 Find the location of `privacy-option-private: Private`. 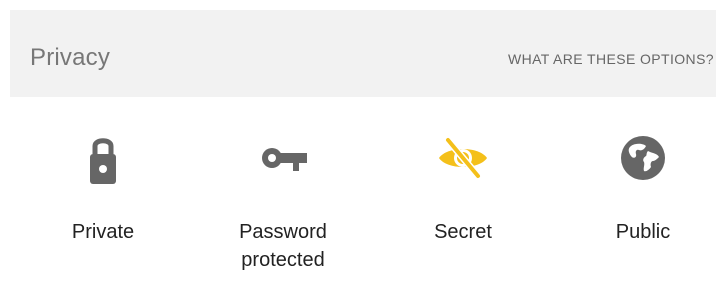

privacy-option-private: Private is located at coordinates (103, 187).